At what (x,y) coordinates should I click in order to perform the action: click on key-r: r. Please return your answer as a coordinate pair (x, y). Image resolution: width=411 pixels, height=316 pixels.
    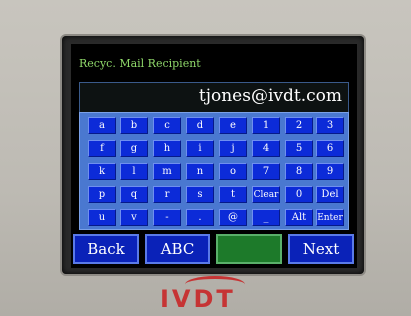
    Looking at the image, I should click on (167, 194).